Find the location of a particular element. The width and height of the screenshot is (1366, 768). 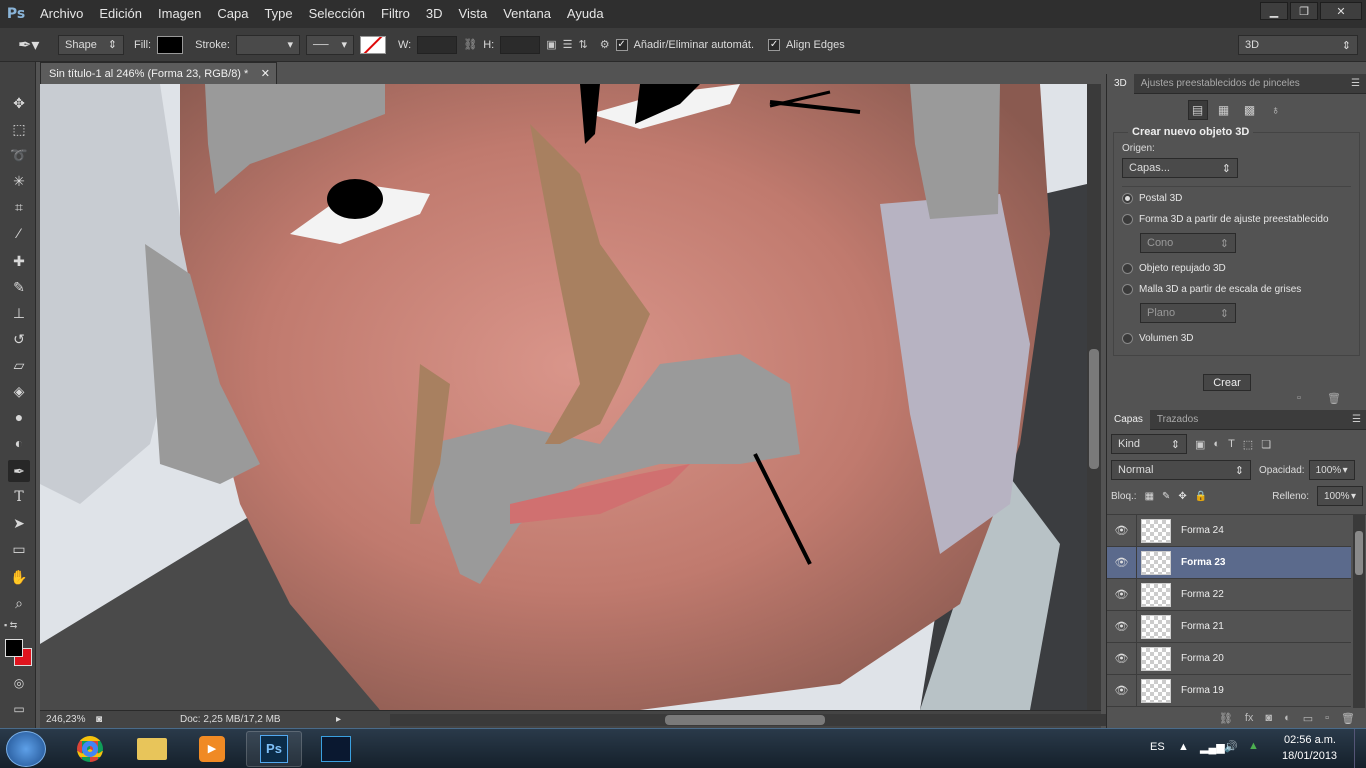

radio-volume is located at coordinates (1127, 338).